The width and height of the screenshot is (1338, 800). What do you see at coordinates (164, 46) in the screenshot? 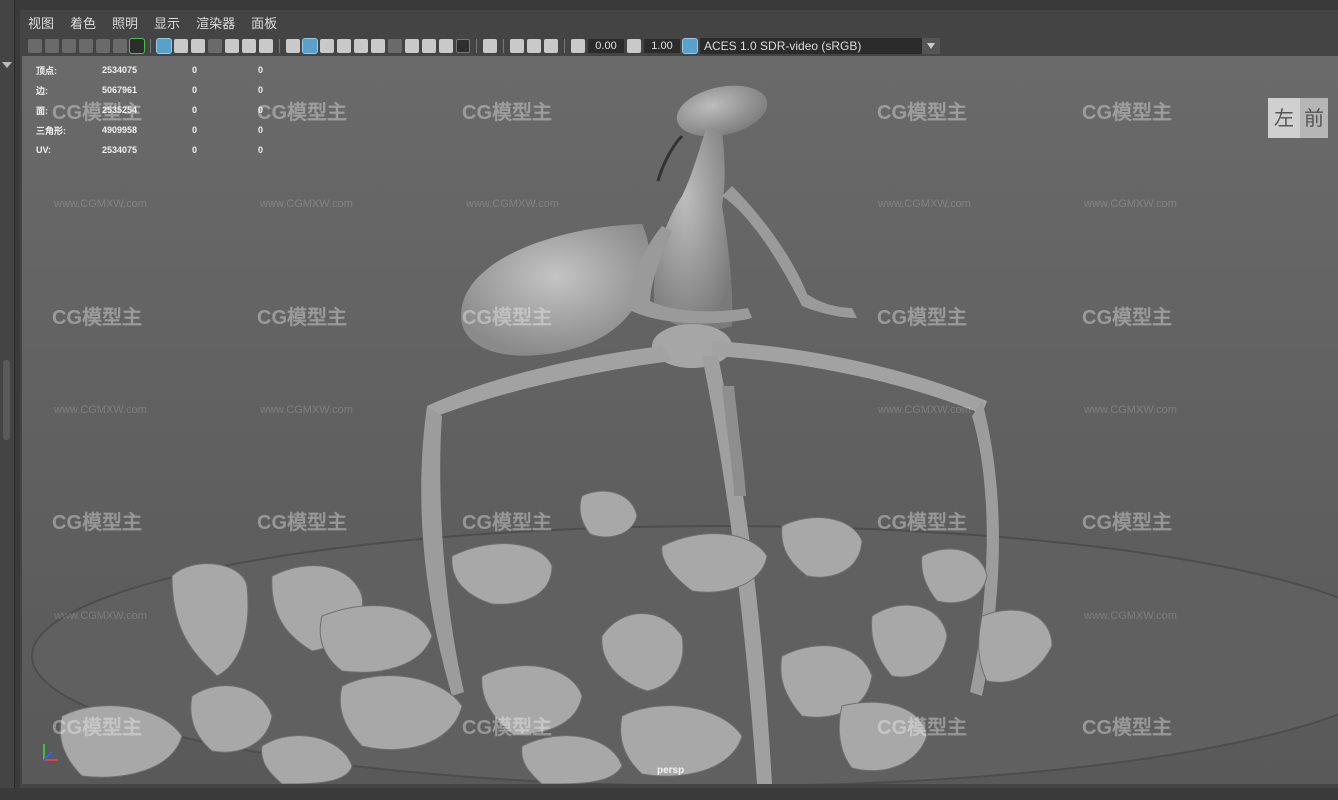
I see `grid-icon` at bounding box center [164, 46].